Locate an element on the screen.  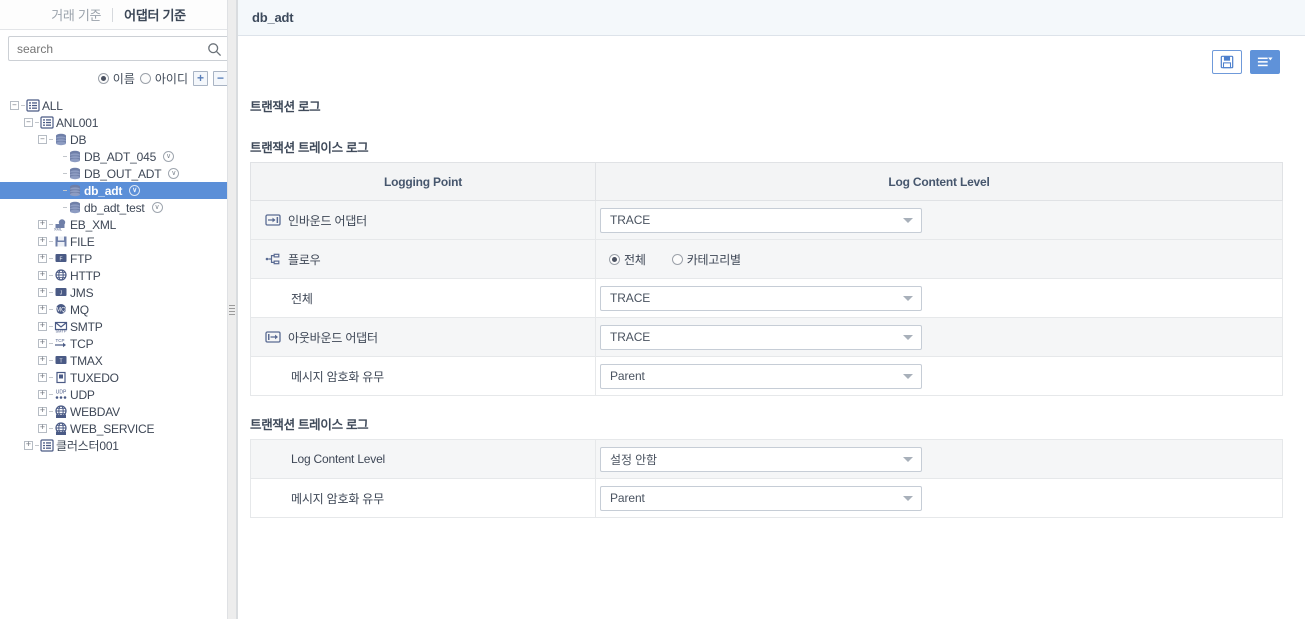
tree-node-udp: + UDP UDP is located at coordinates (118, 394).